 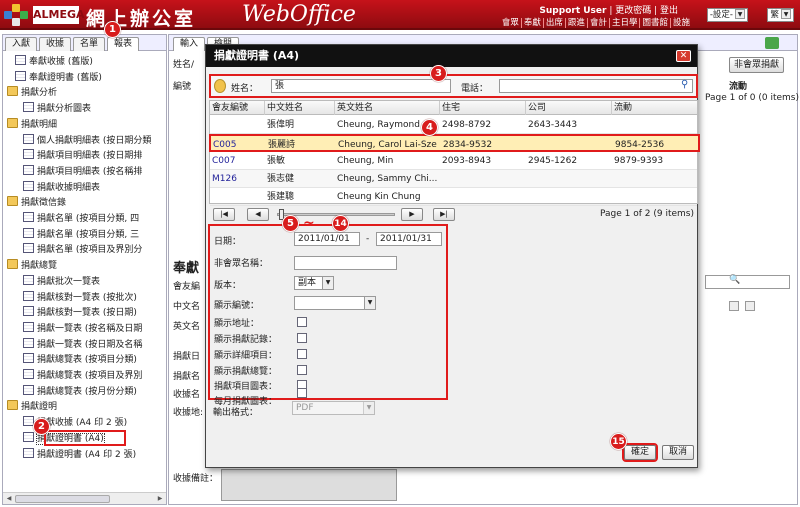 What do you see at coordinates (80, 360) in the screenshot?
I see `tree-item: 捐獻總覽表 (按項目分類)` at bounding box center [80, 360].